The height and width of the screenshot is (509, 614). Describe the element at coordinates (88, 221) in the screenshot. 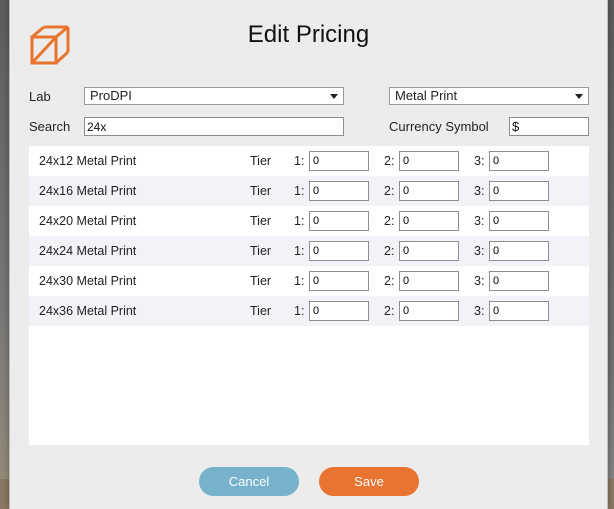

I see `product-name: 24x20 Metal Print` at that location.